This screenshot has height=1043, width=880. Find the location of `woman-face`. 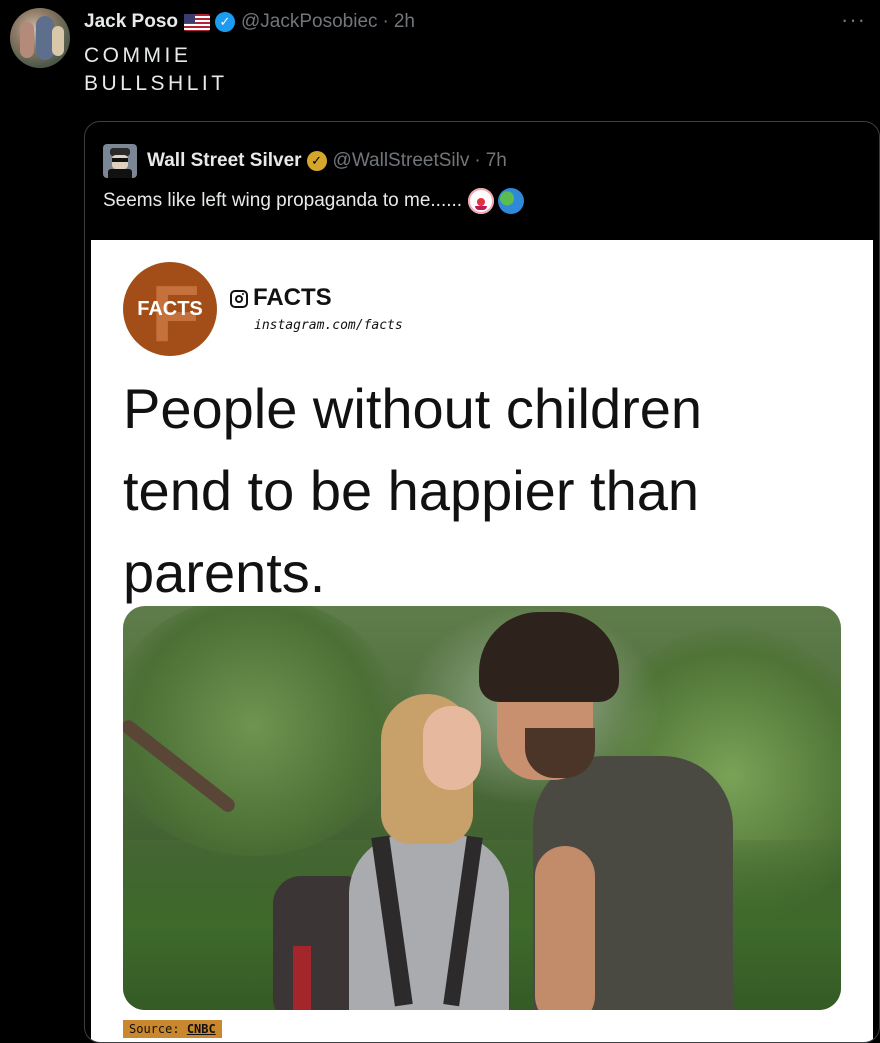

woman-face is located at coordinates (452, 748).